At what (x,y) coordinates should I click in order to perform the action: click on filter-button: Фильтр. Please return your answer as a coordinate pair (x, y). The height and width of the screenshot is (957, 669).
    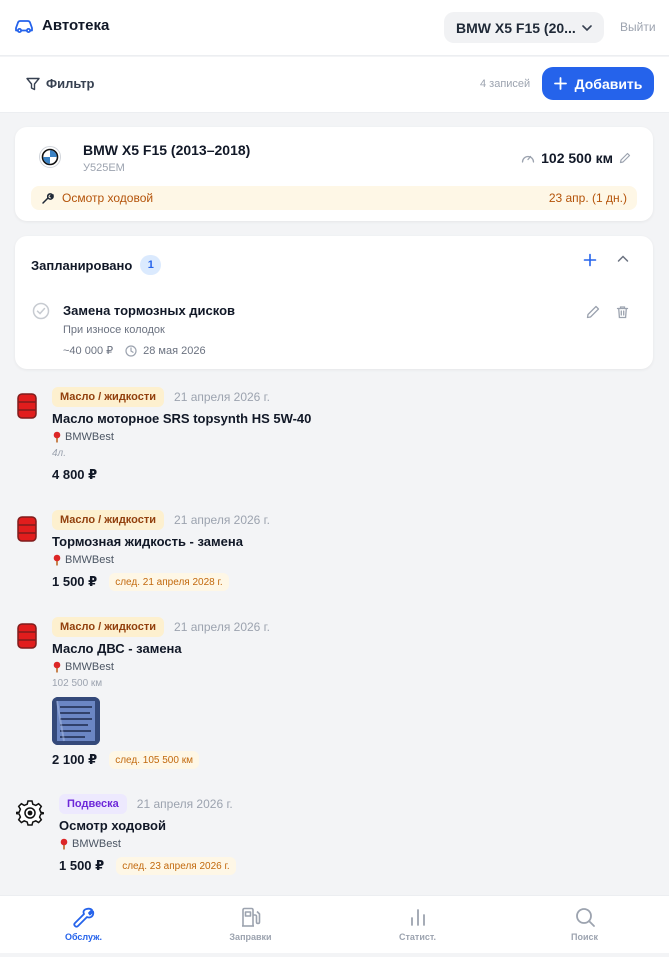
    Looking at the image, I should click on (60, 83).